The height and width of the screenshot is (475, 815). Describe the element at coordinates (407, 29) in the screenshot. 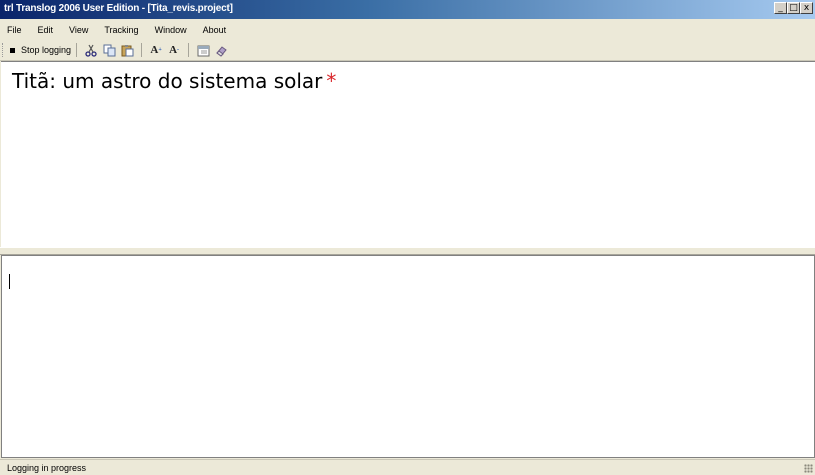

I see `menu-bar: File Edit View Tracking Window About` at that location.